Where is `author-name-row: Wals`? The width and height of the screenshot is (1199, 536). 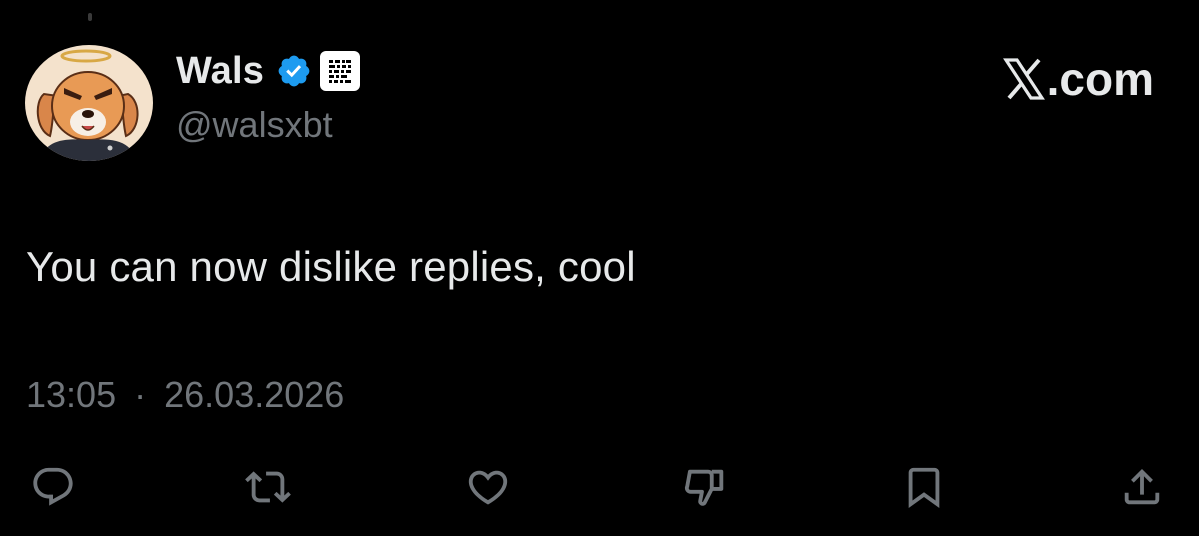
author-name-row: Wals is located at coordinates (268, 71).